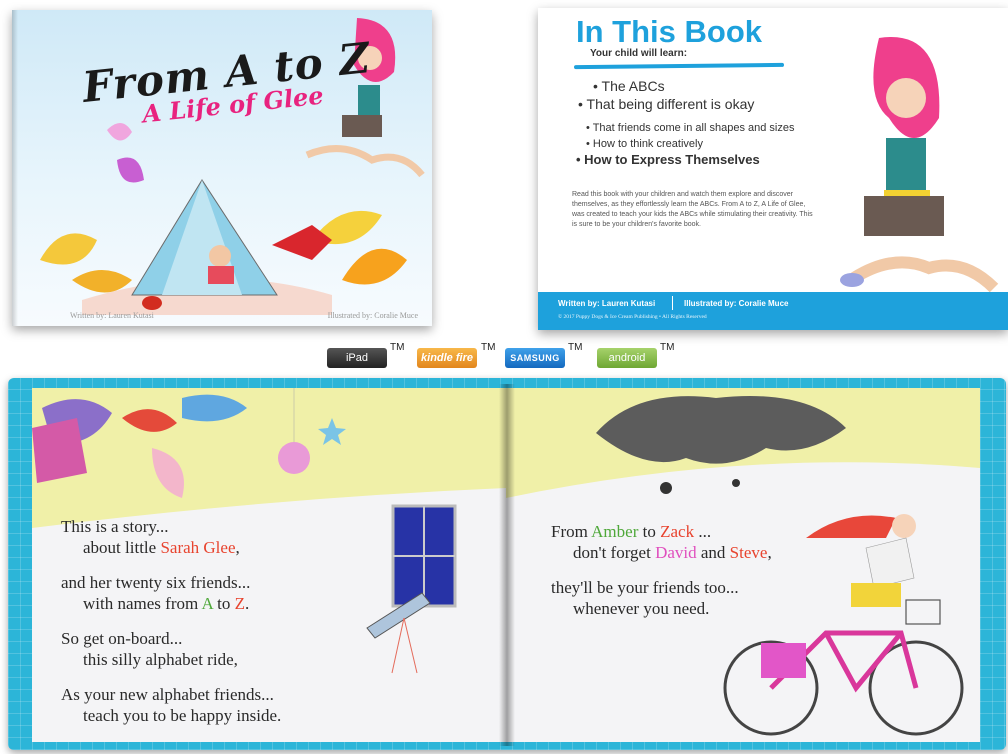  What do you see at coordinates (160, 659) in the screenshot?
I see `verse-line: this silly alphabet ride,` at bounding box center [160, 659].